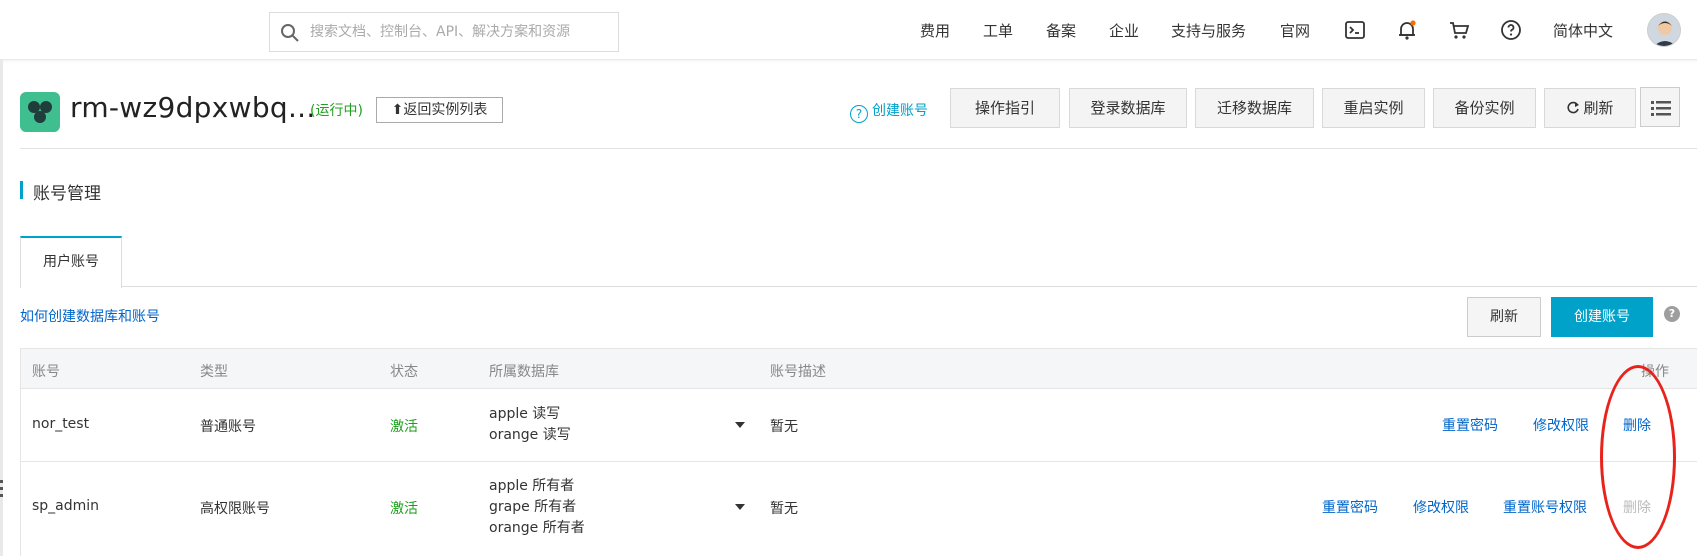 Image resolution: width=1697 pixels, height=556 pixels. Describe the element at coordinates (900, 111) in the screenshot. I see `create-account-link-label: 创建账号` at that location.